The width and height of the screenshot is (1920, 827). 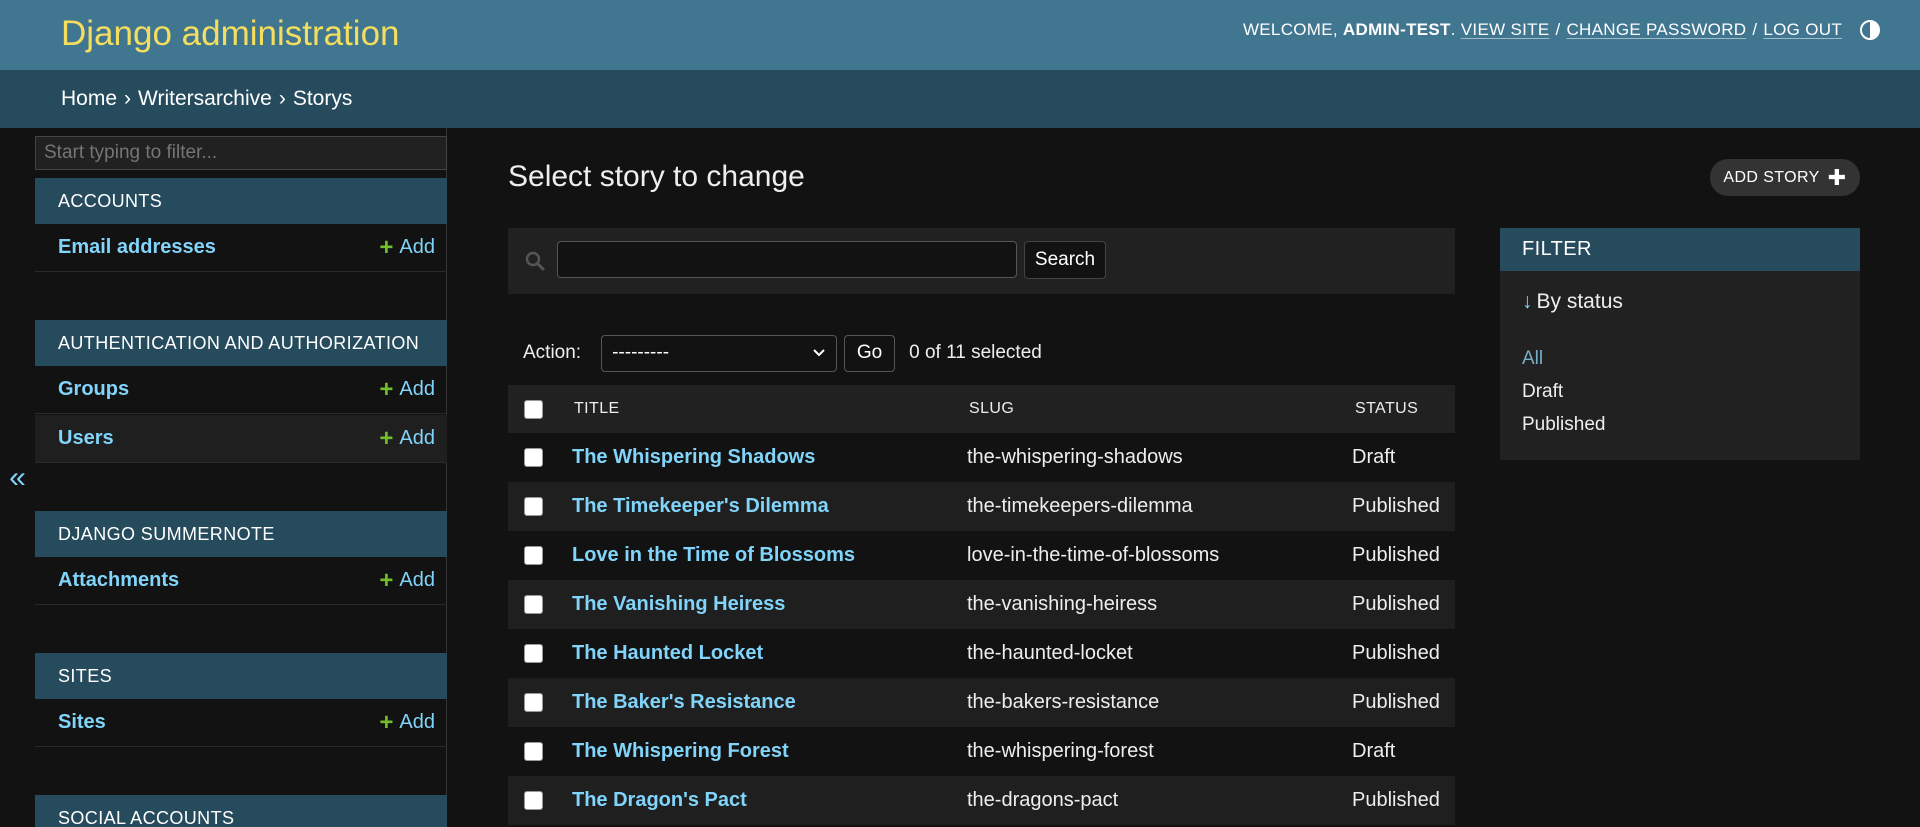 I want to click on breadcrumb-app: Writersarchive, so click(x=205, y=99).